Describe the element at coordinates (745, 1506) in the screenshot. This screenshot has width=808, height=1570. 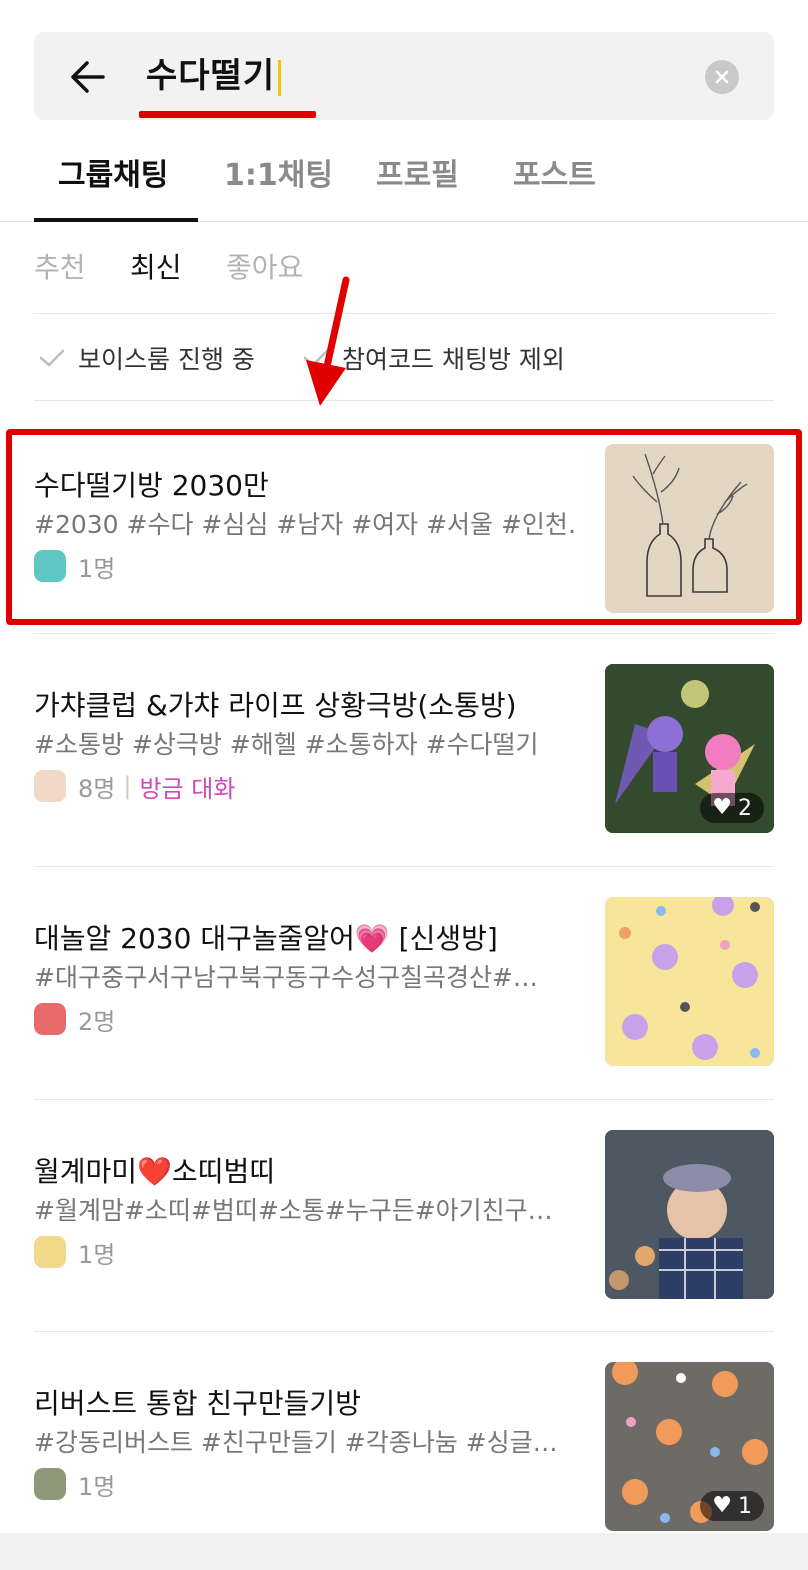
I see `likes-count: 1` at that location.